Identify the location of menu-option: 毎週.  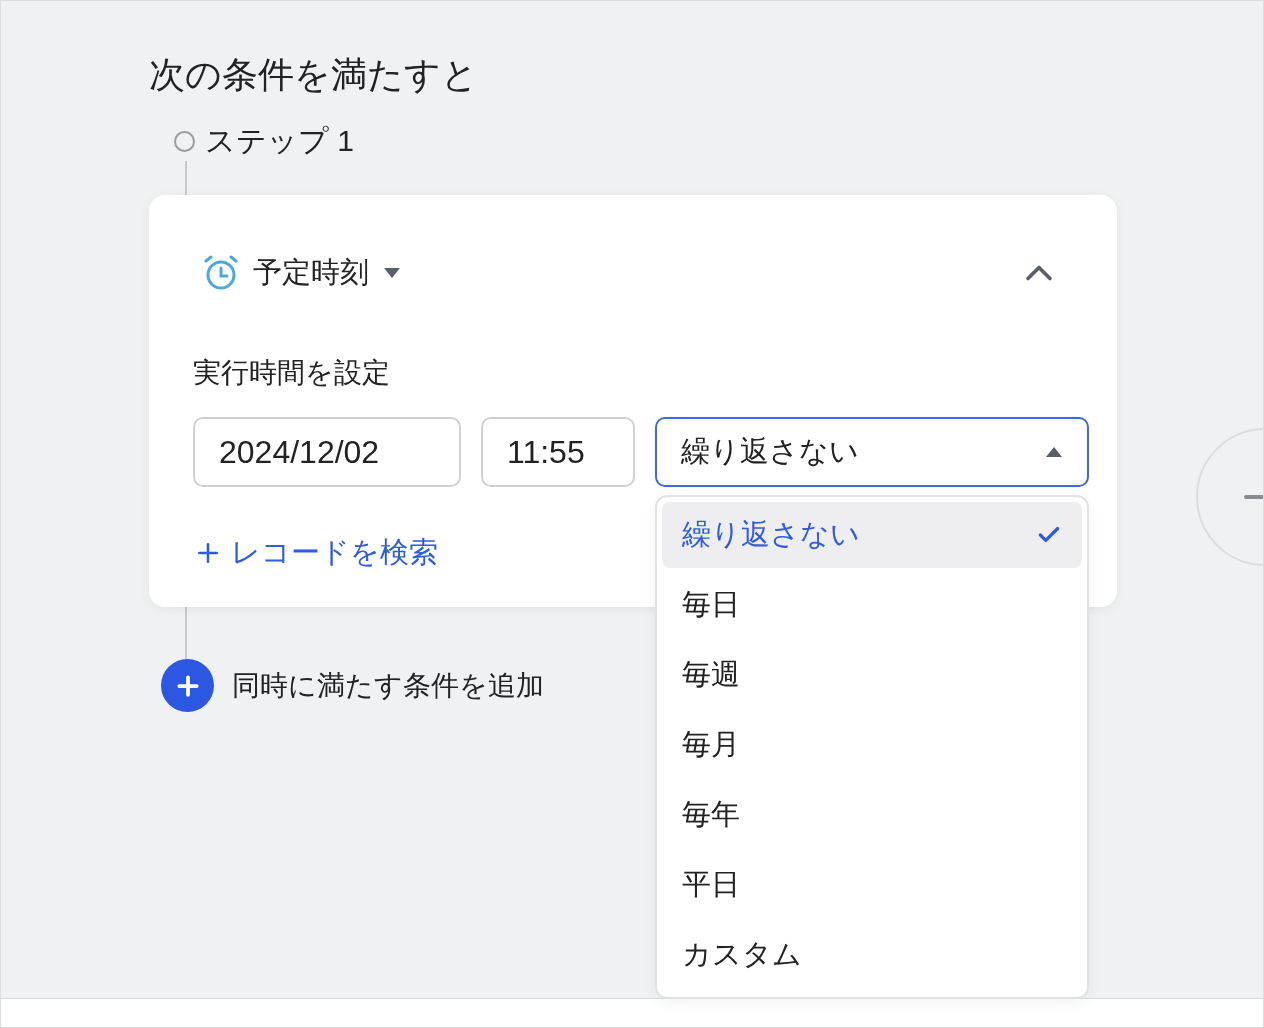
(872, 675).